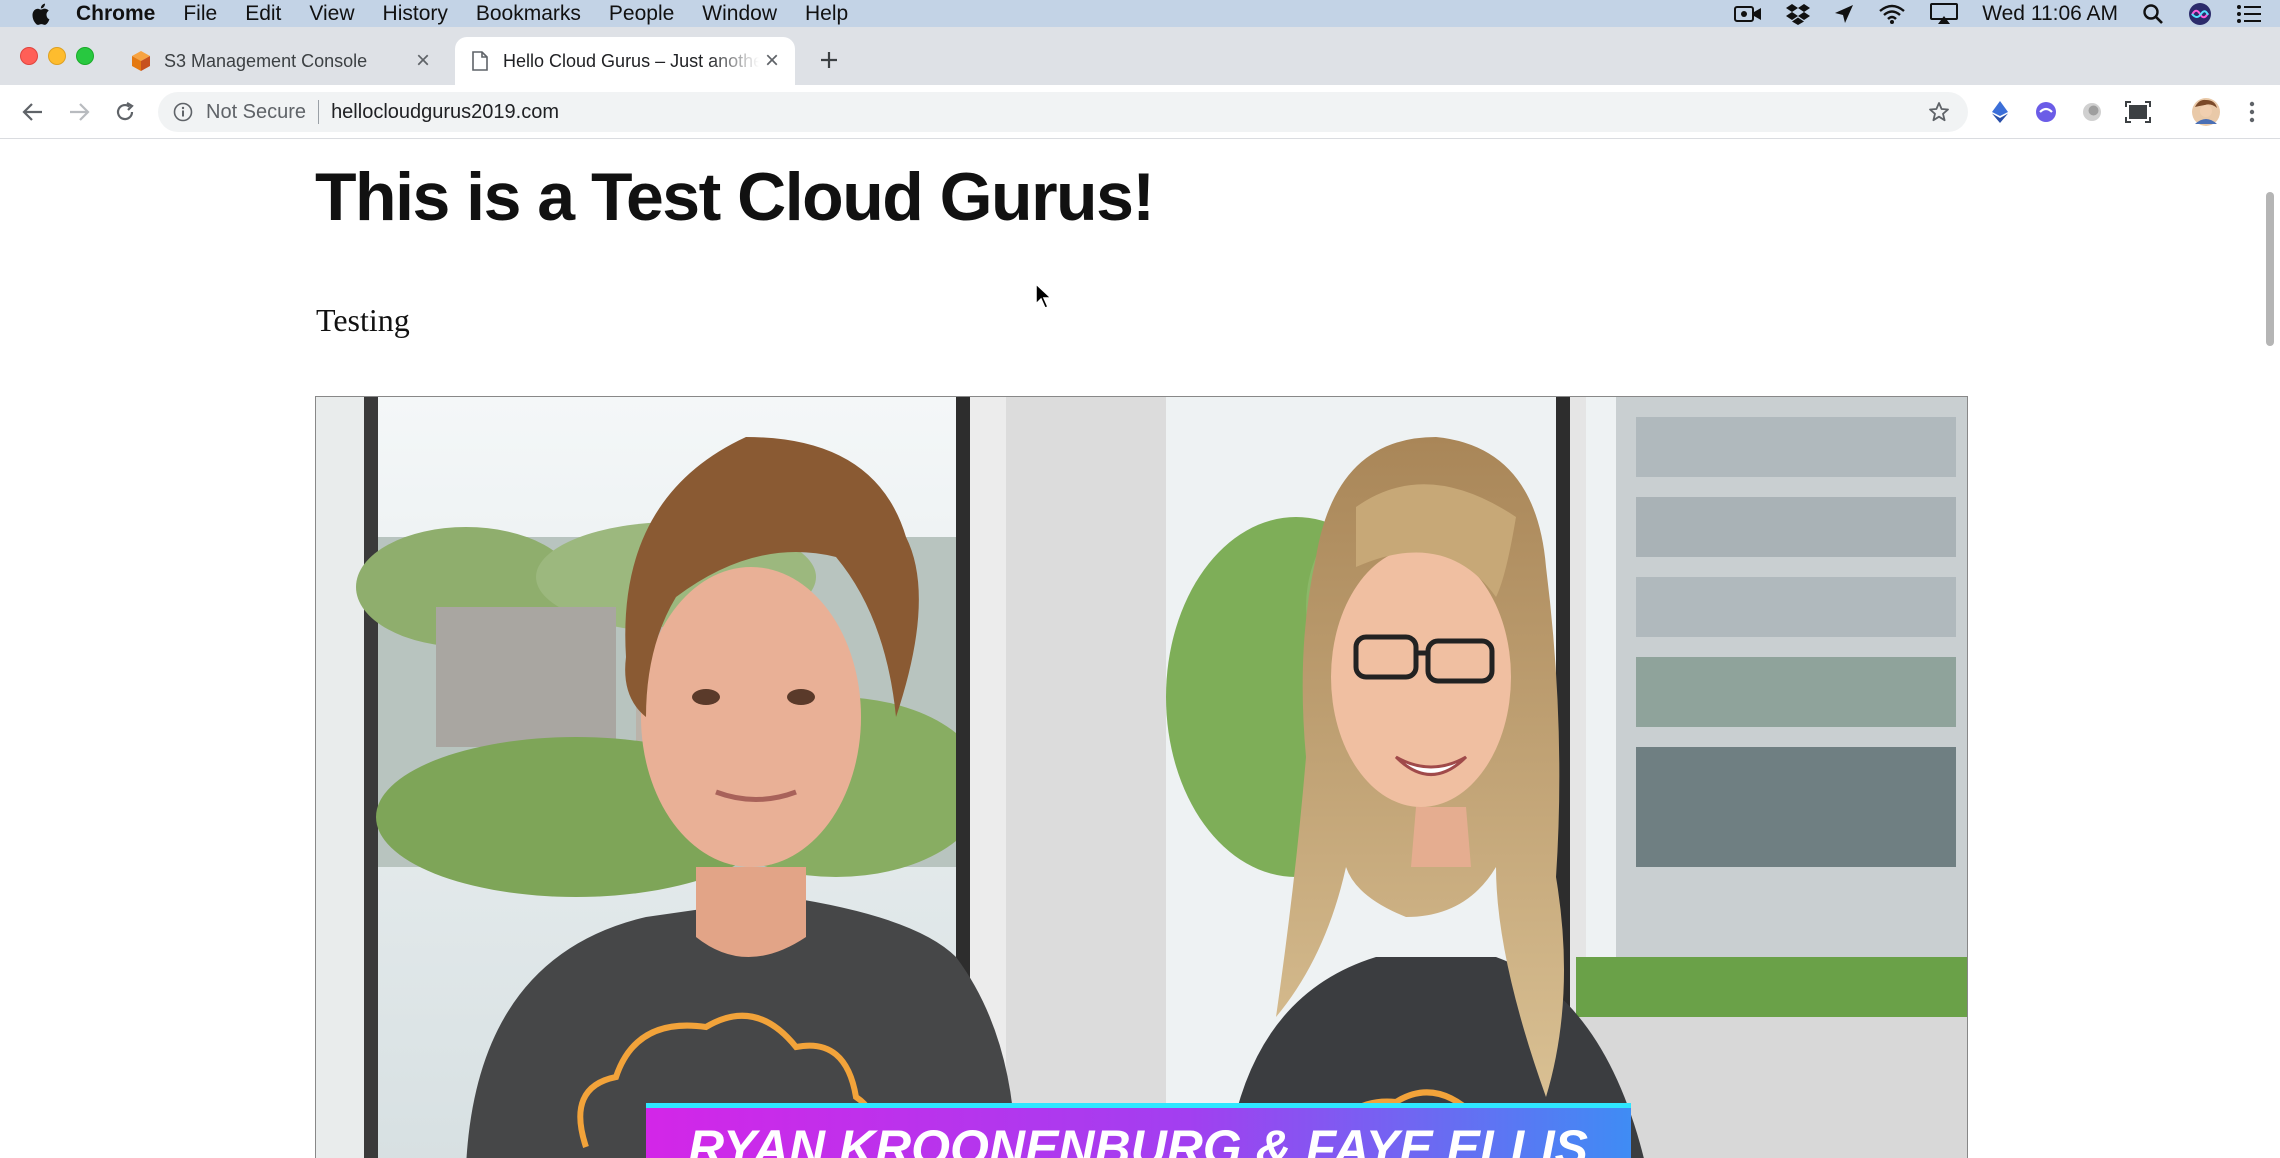 The width and height of the screenshot is (2280, 1158). Describe the element at coordinates (331, 14) in the screenshot. I see `menu-view: View` at that location.